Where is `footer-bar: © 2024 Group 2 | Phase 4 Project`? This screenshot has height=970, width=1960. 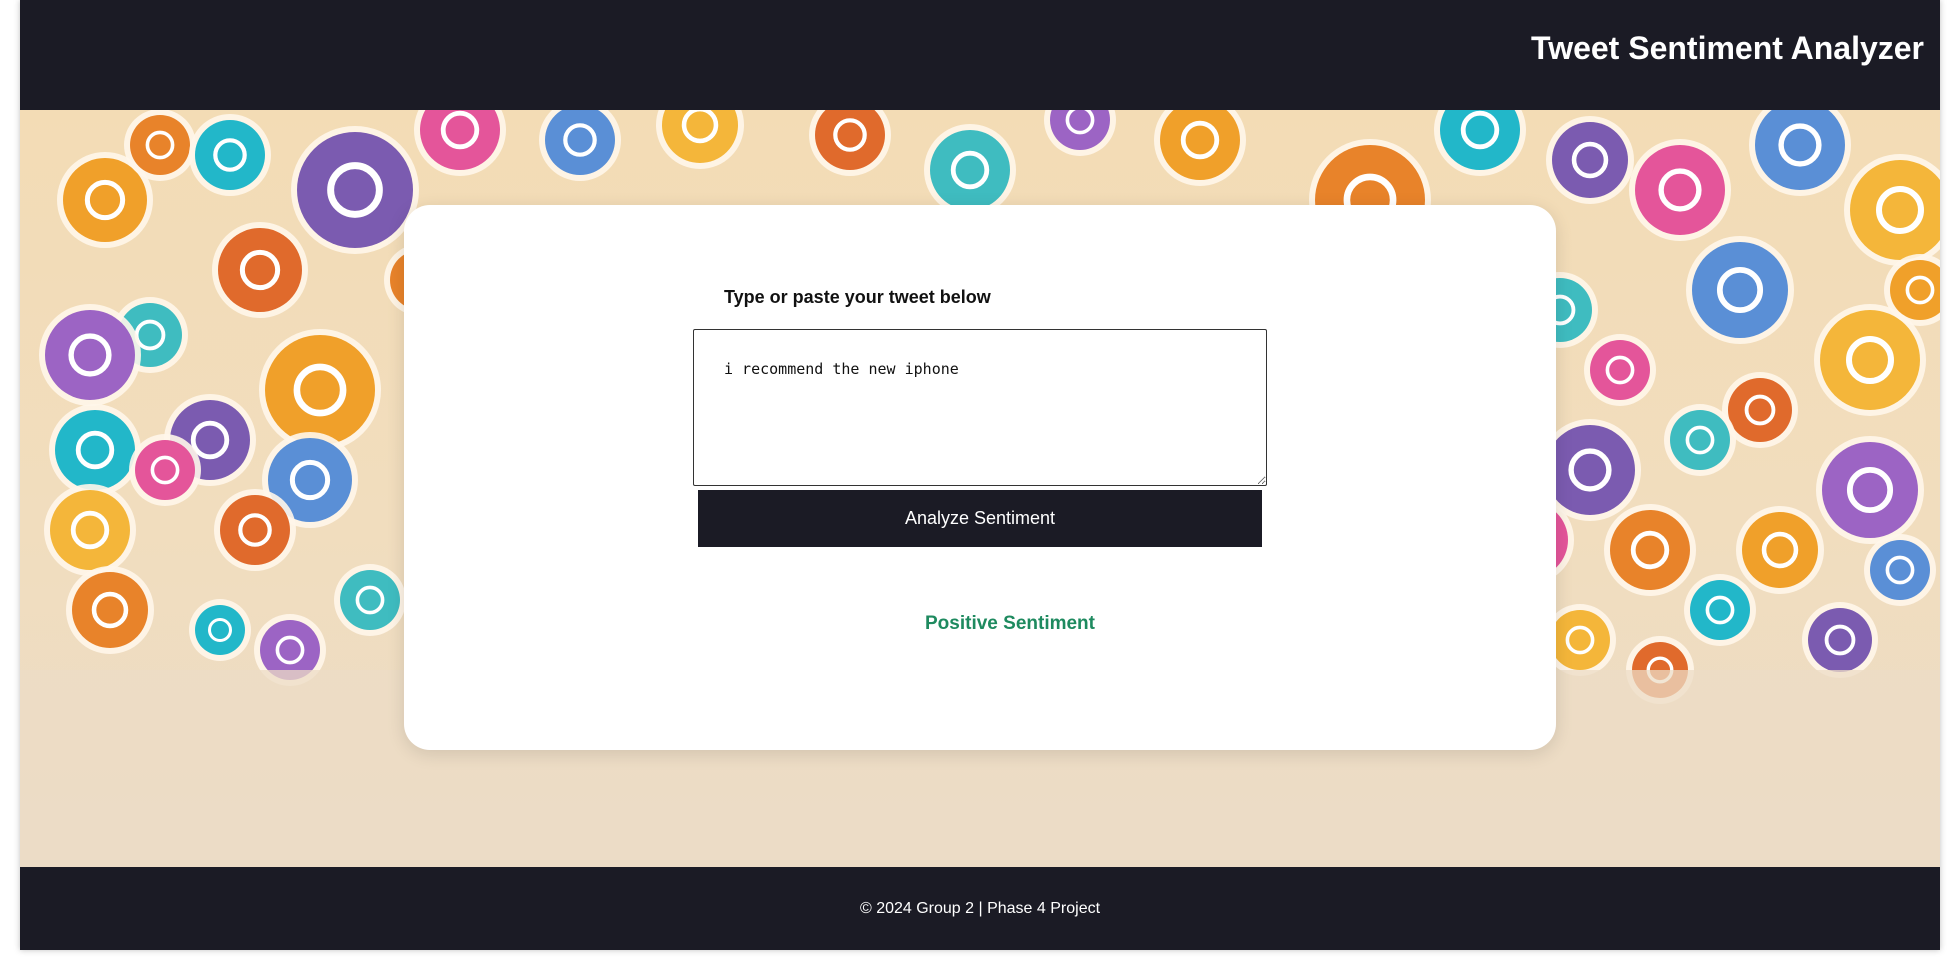
footer-bar: © 2024 Group 2 | Phase 4 Project is located at coordinates (980, 908).